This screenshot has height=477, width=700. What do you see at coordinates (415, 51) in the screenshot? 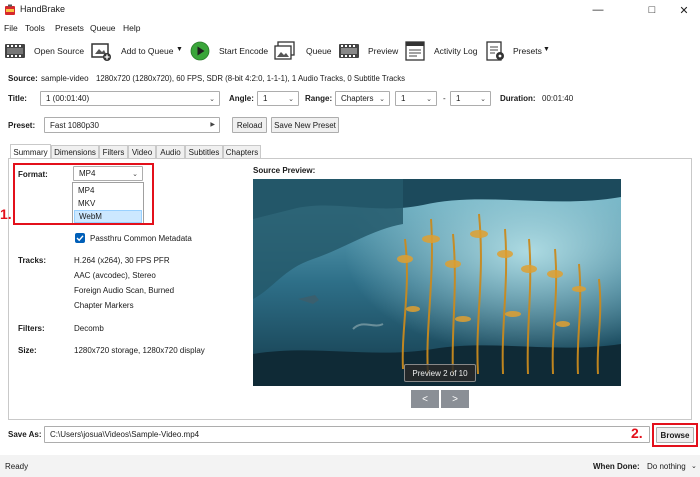
I see `activity-log-icon` at bounding box center [415, 51].